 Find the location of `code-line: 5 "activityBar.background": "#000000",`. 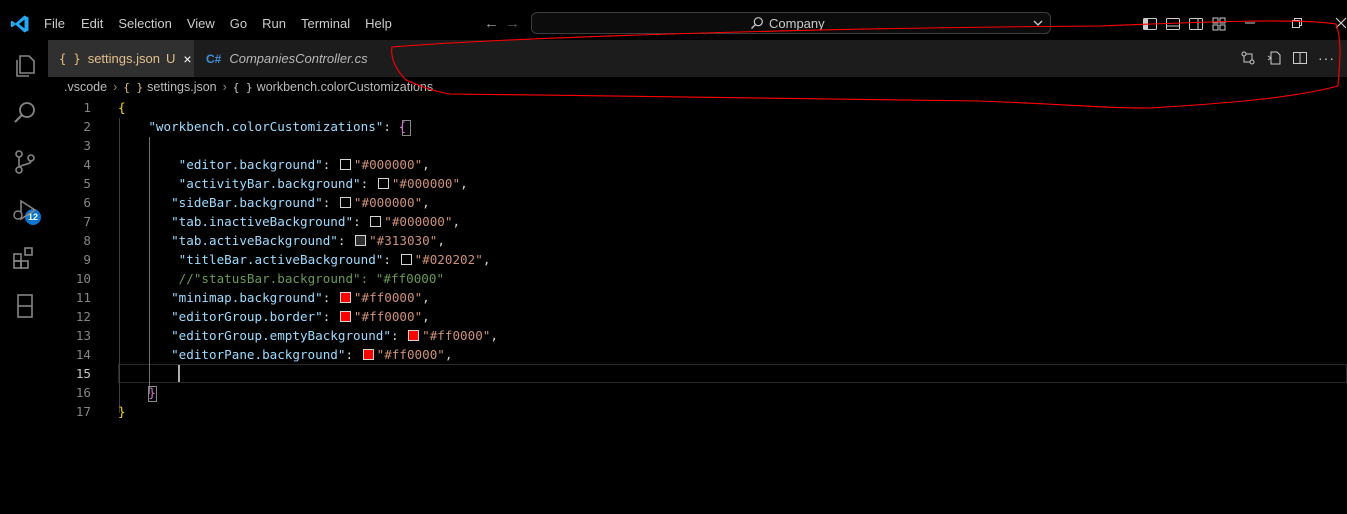

code-line: 5 "activityBar.background": "#000000", is located at coordinates (697, 183).